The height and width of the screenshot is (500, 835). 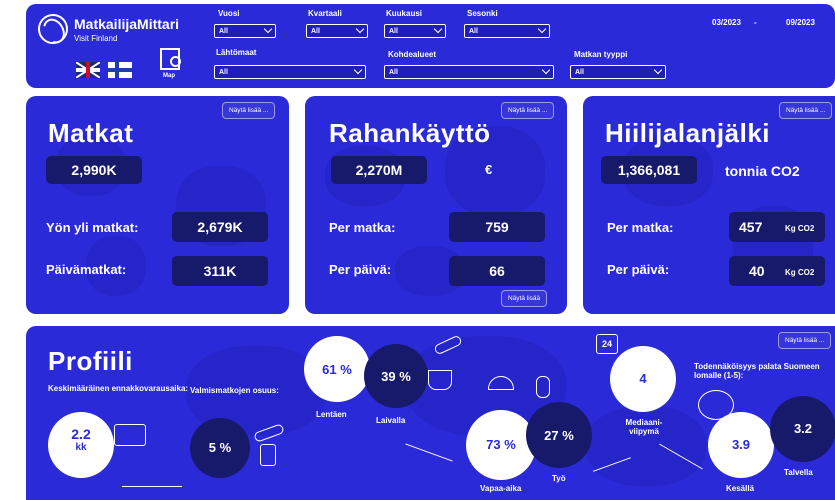 What do you see at coordinates (741, 445) in the screenshot?
I see `summer-return-value: 3.9` at bounding box center [741, 445].